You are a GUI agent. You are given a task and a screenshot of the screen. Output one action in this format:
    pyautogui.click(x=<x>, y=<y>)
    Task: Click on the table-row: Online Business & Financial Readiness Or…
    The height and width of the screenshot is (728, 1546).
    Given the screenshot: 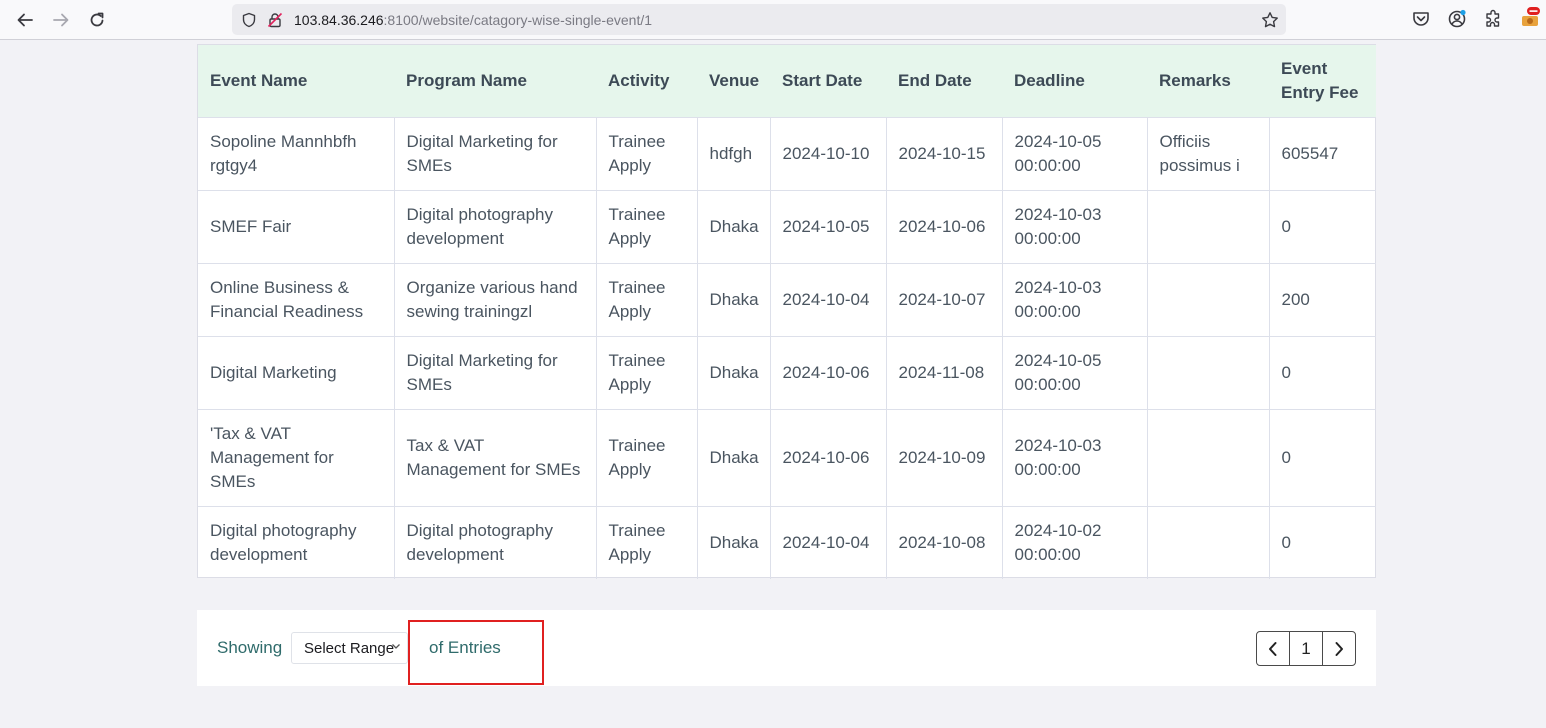 What is the action you would take?
    pyautogui.click(x=787, y=299)
    